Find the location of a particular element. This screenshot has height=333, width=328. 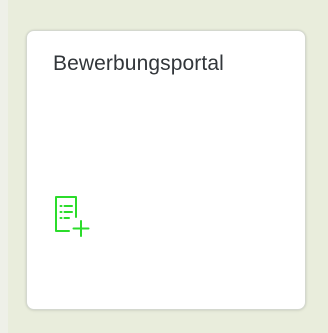

tile-title: Bewerbungsportal is located at coordinates (138, 63).